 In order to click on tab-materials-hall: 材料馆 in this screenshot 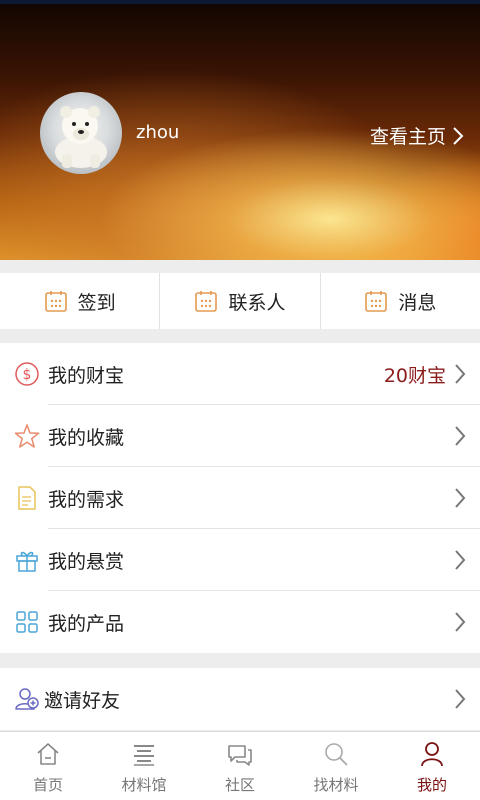, I will do `click(144, 766)`.